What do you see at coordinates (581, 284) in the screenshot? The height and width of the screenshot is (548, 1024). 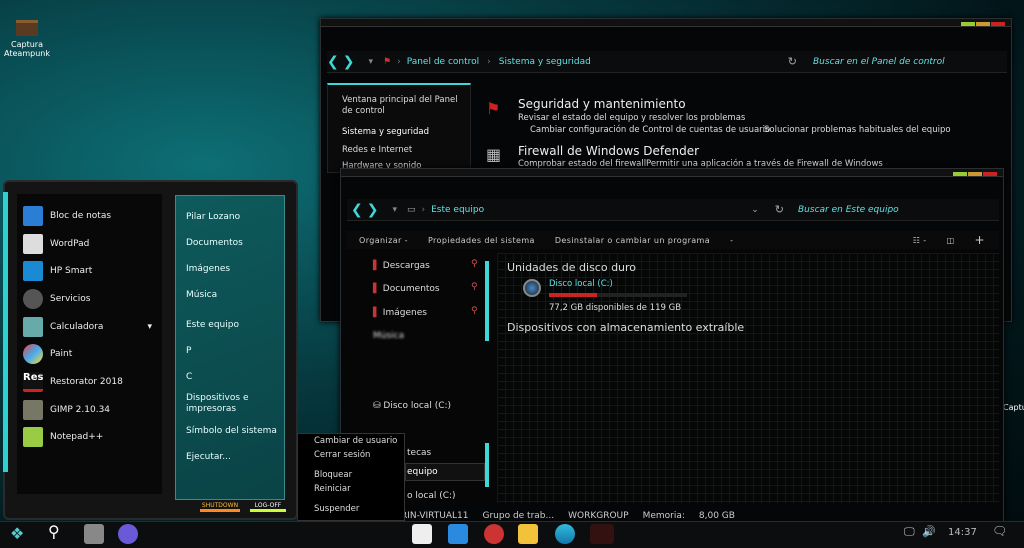 I see `drive-item: Disco local (C:)` at bounding box center [581, 284].